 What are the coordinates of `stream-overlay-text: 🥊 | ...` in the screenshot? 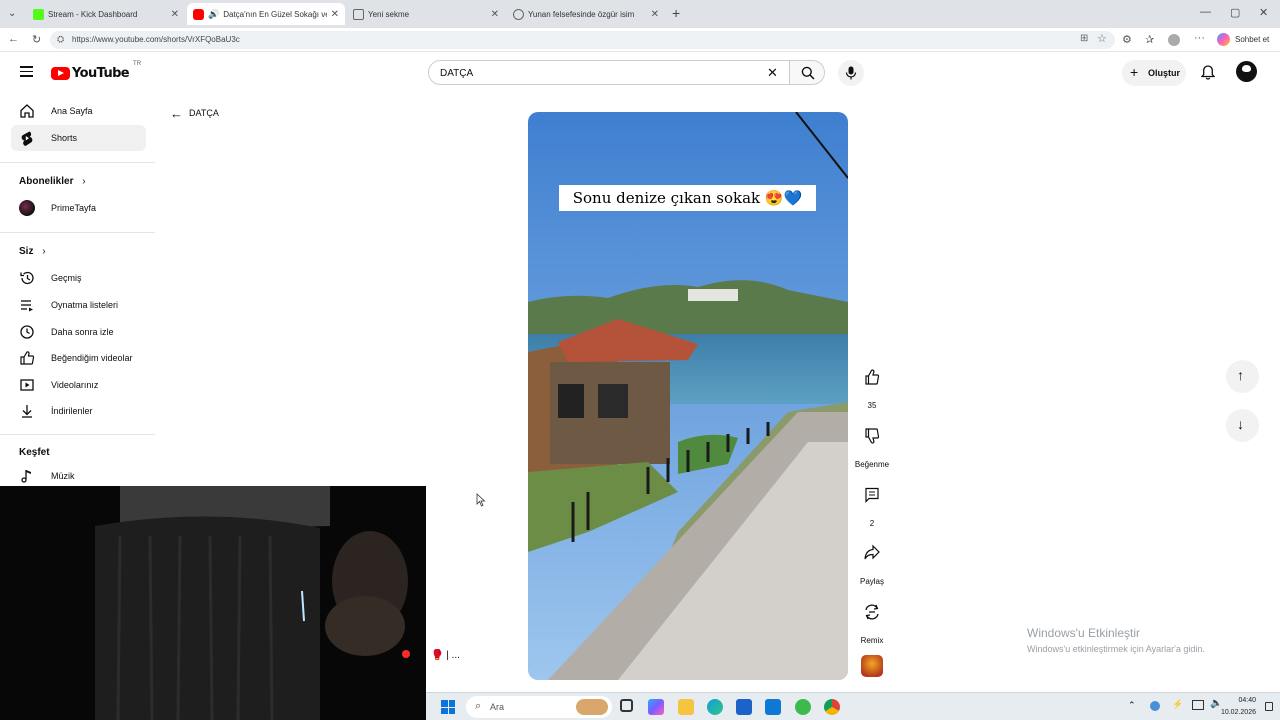 It's located at (445, 655).